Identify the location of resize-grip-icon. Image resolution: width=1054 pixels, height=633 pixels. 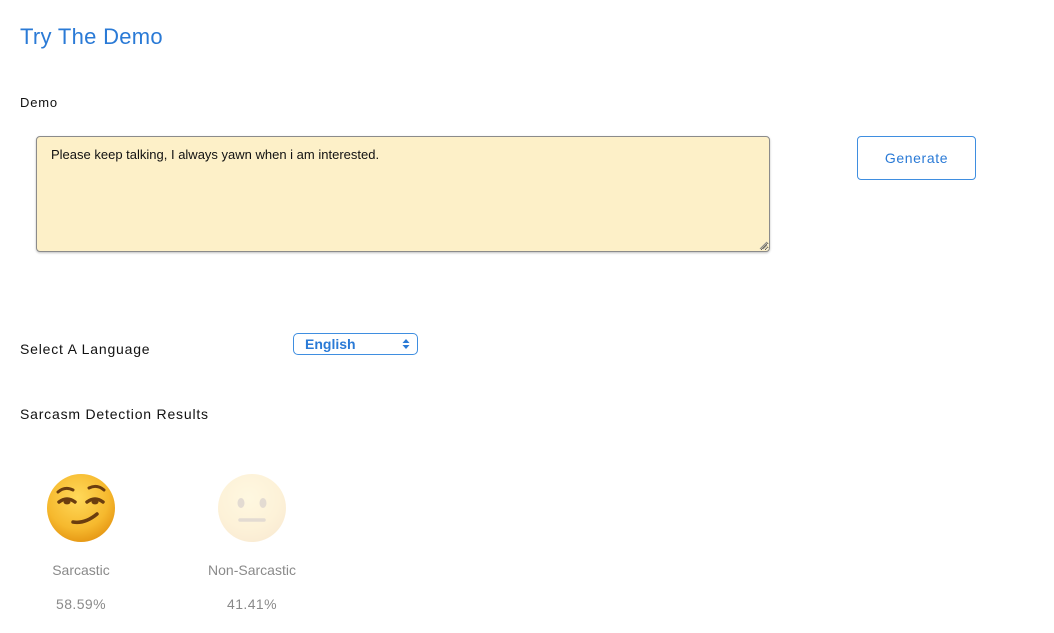
(763, 245).